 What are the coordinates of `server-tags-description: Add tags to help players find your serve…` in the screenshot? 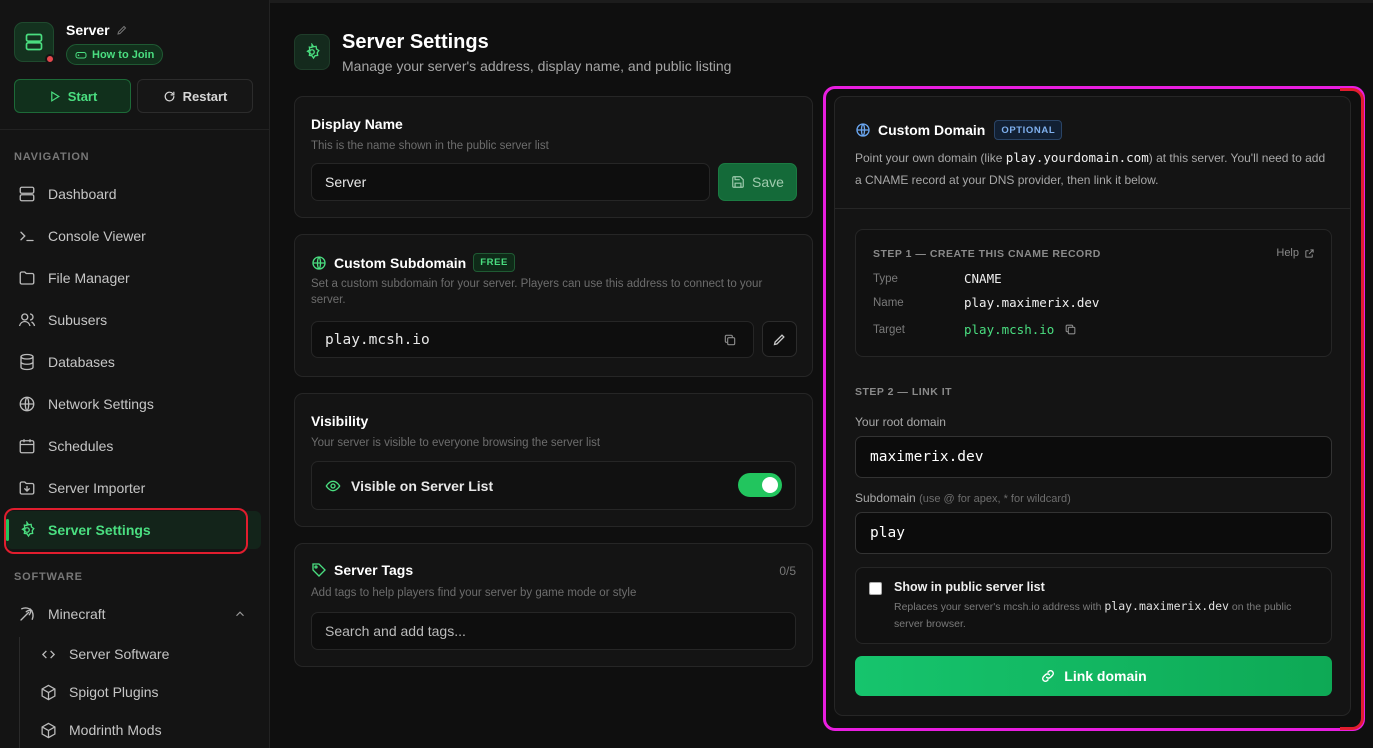 It's located at (474, 593).